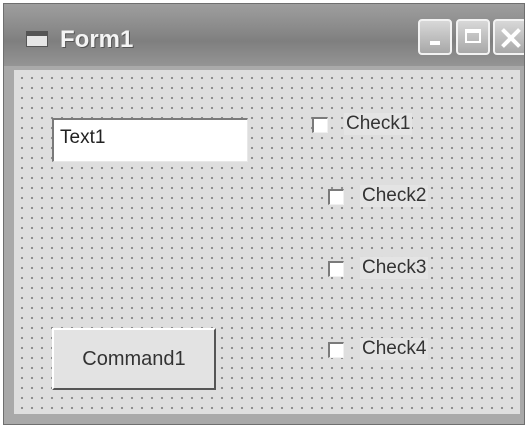 The height and width of the screenshot is (429, 530). I want to click on checkbox-label: Check3, so click(394, 268).